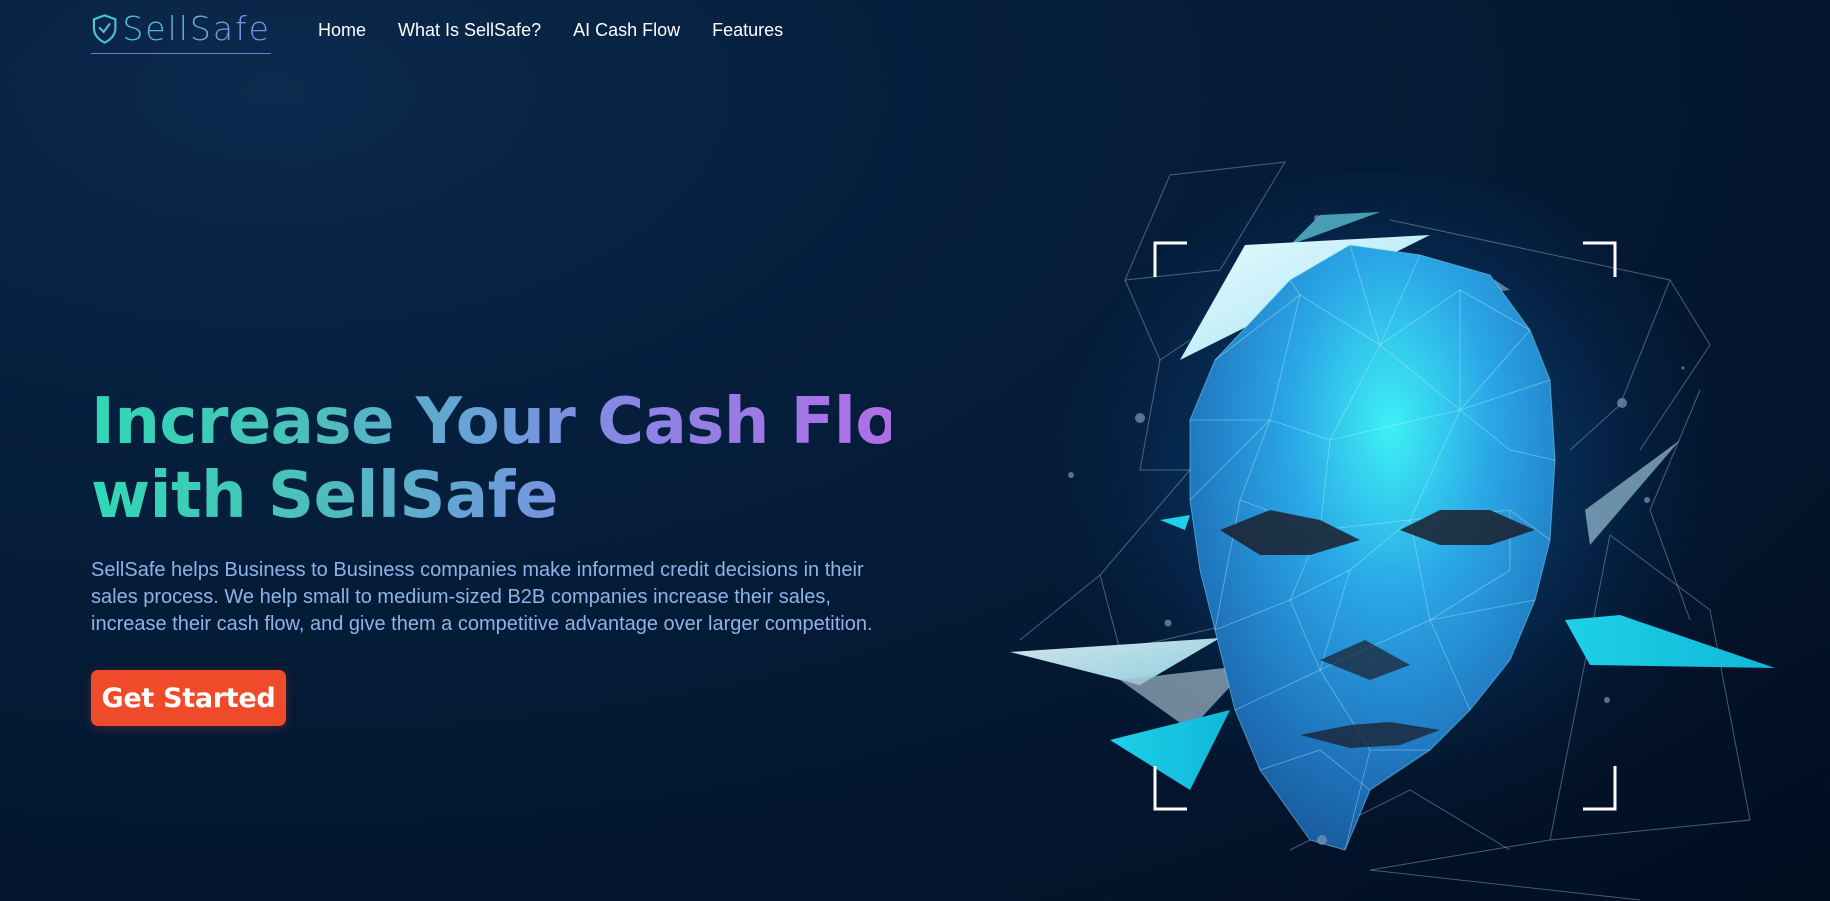 This screenshot has height=901, width=1830. I want to click on logo: SellSafe, so click(181, 31).